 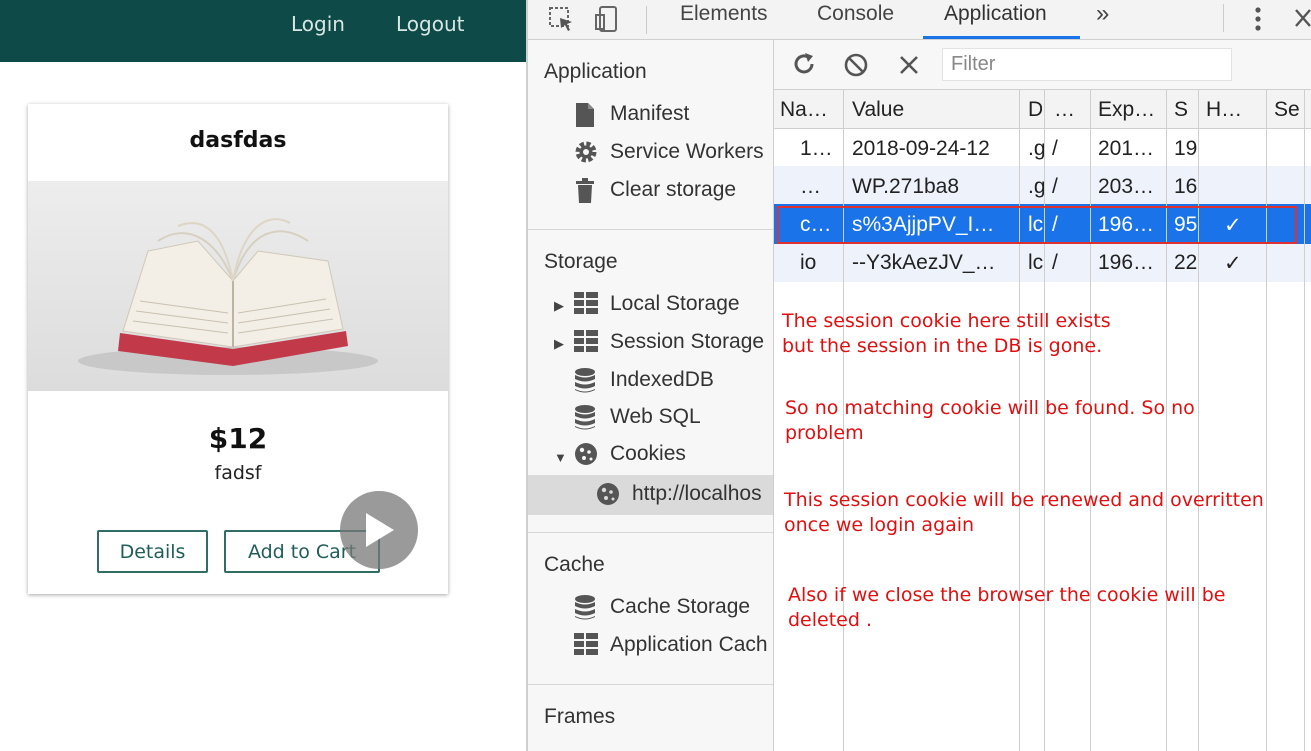 What do you see at coordinates (1037, 225) in the screenshot?
I see `highlight-annotation-box` at bounding box center [1037, 225].